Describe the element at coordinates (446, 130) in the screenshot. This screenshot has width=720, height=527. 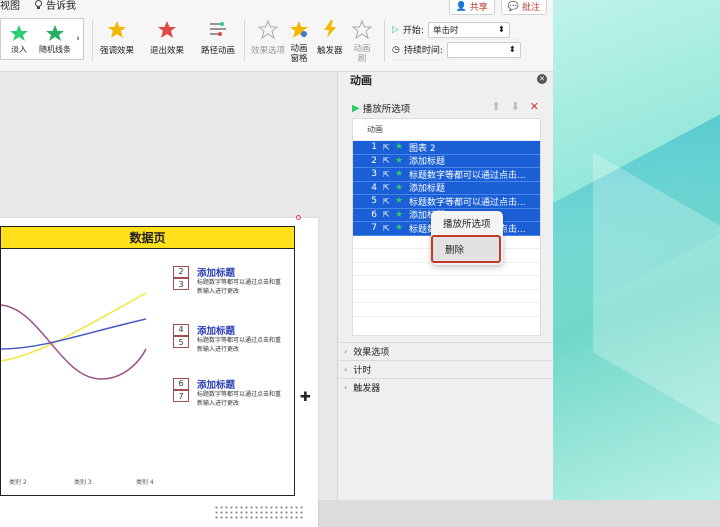
I see `list-header: 动画` at that location.